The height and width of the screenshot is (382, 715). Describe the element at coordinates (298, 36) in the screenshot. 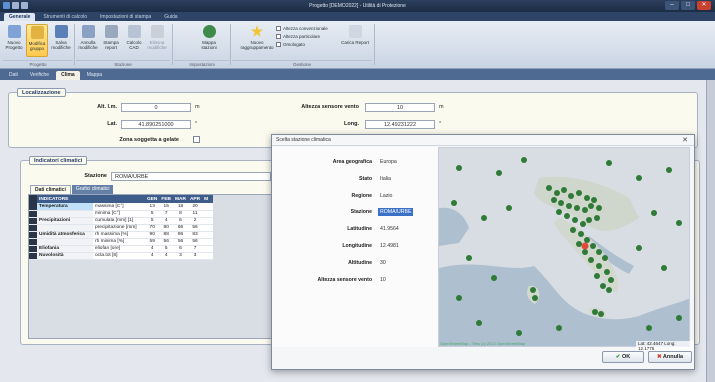

I see `check-altezza-particolare: Altezza particolare` at that location.